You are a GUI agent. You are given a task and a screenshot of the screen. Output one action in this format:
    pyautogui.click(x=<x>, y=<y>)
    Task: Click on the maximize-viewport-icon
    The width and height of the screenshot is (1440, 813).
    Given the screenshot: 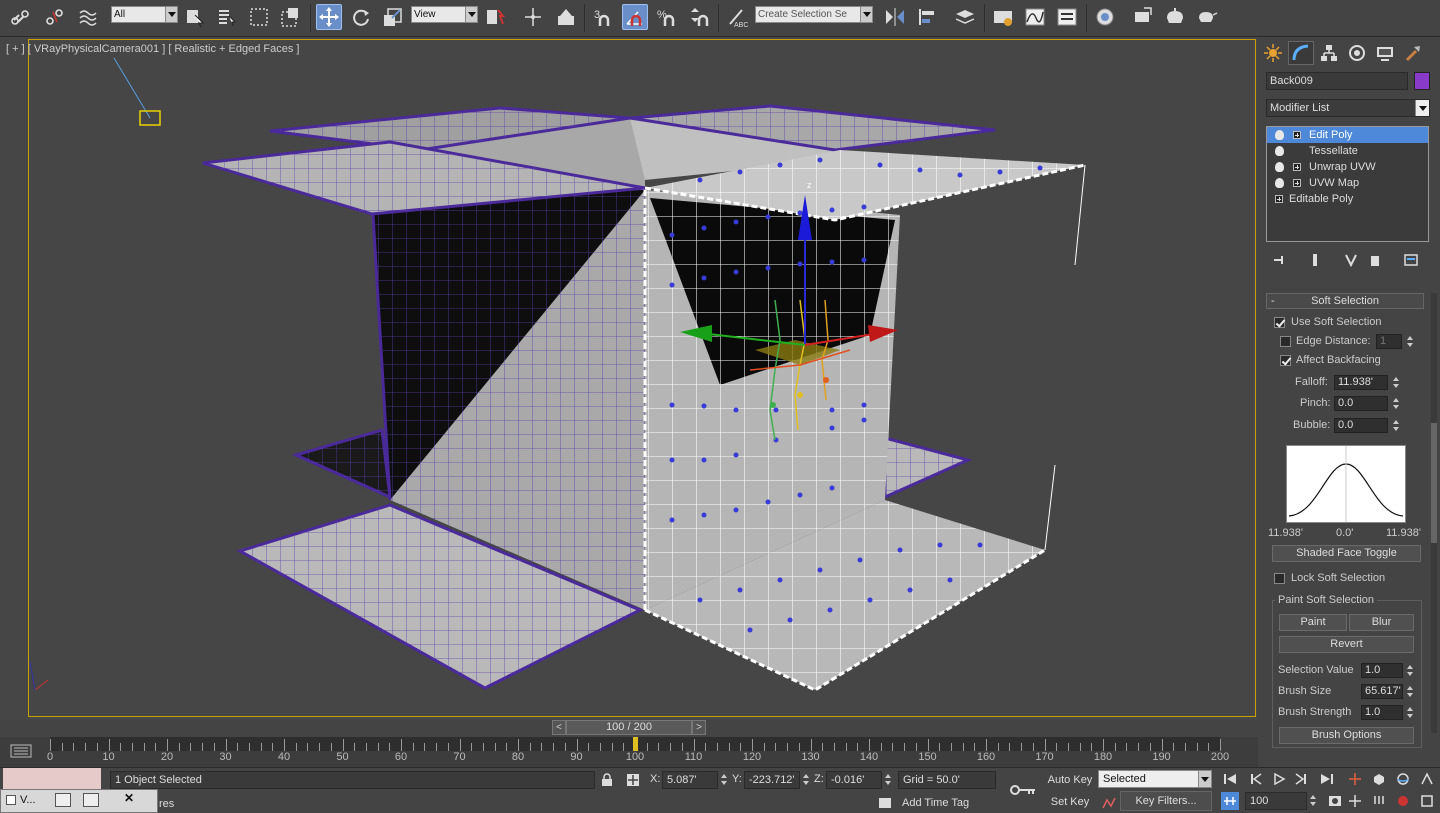 What is the action you would take?
    pyautogui.click(x=1427, y=801)
    